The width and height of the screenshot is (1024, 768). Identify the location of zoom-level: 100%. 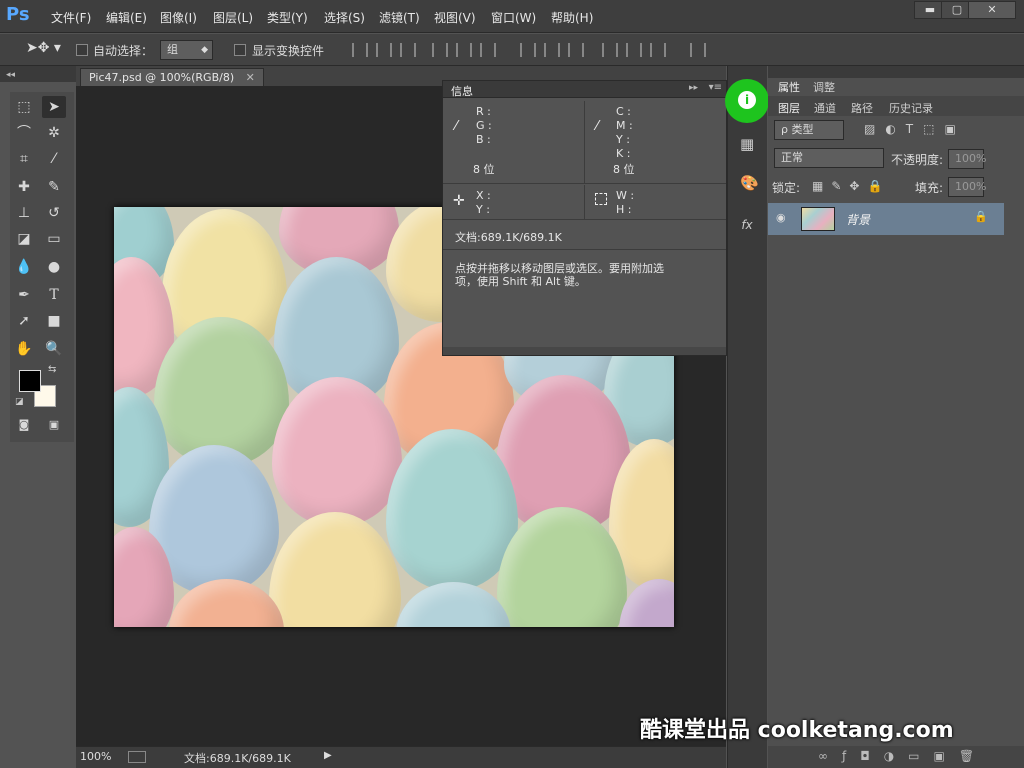
(95, 756).